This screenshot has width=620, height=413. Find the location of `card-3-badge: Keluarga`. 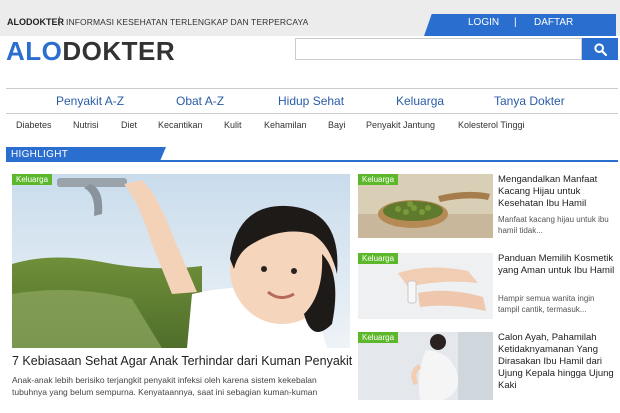

card-3-badge: Keluarga is located at coordinates (378, 337).